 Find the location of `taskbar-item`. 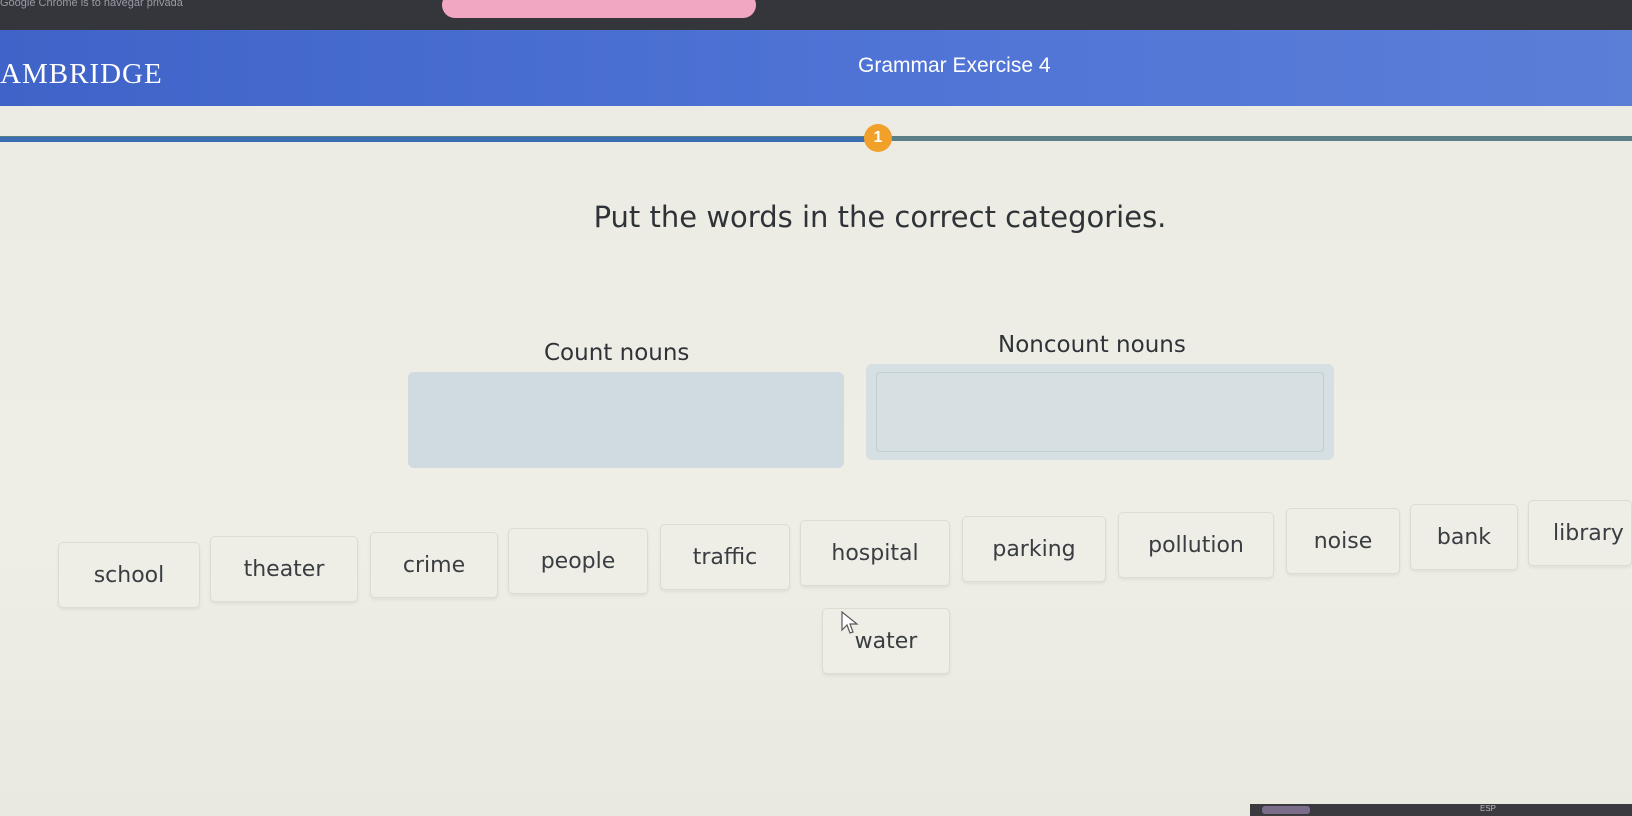

taskbar-item is located at coordinates (1286, 810).